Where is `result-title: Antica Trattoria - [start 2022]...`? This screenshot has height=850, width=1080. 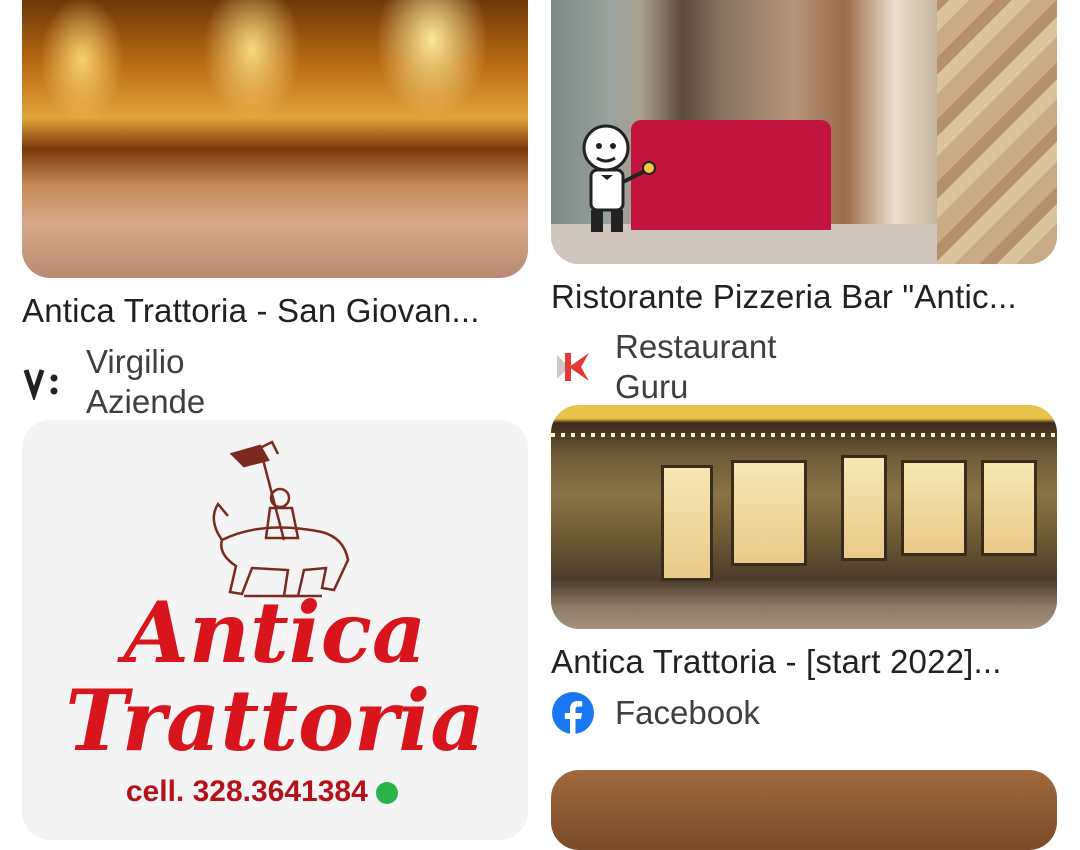 result-title: Antica Trattoria - [start 2022]... is located at coordinates (801, 662).